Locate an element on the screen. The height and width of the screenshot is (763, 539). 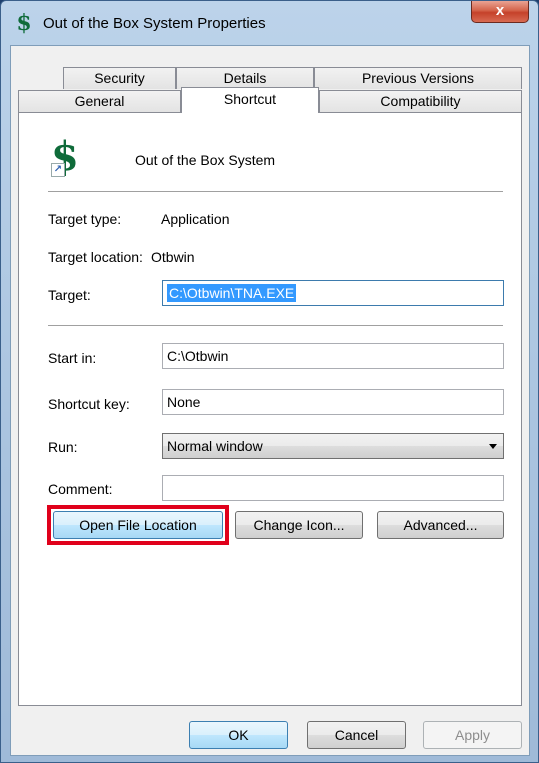
title-bar: $ Out of the Box System Properties x is located at coordinates (270, 23).